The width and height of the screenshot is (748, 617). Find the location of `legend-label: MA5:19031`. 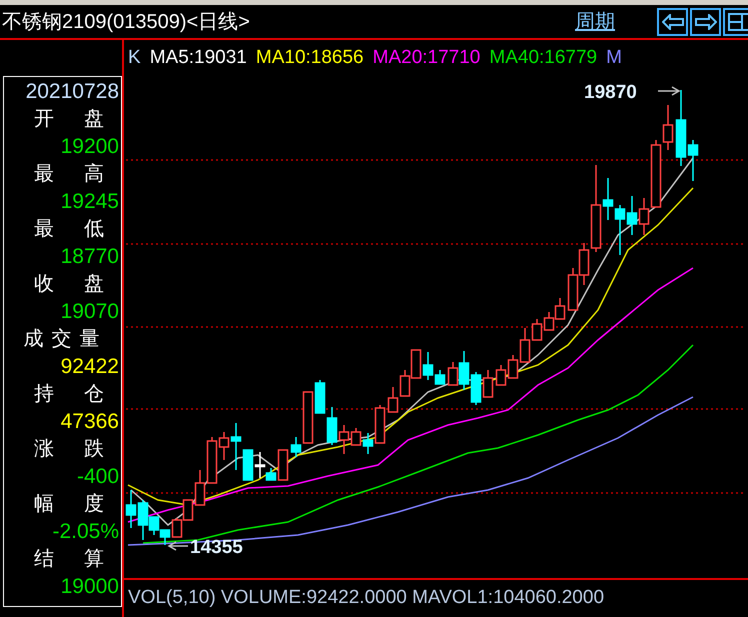

legend-label: MA5:19031 is located at coordinates (198, 58).